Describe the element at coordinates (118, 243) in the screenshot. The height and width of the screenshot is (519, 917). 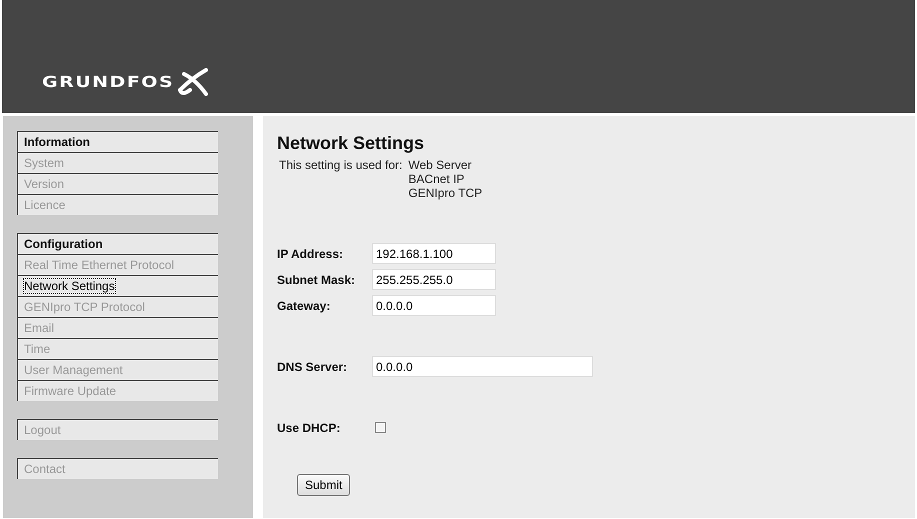
I see `menu-heading: Configuration` at that location.